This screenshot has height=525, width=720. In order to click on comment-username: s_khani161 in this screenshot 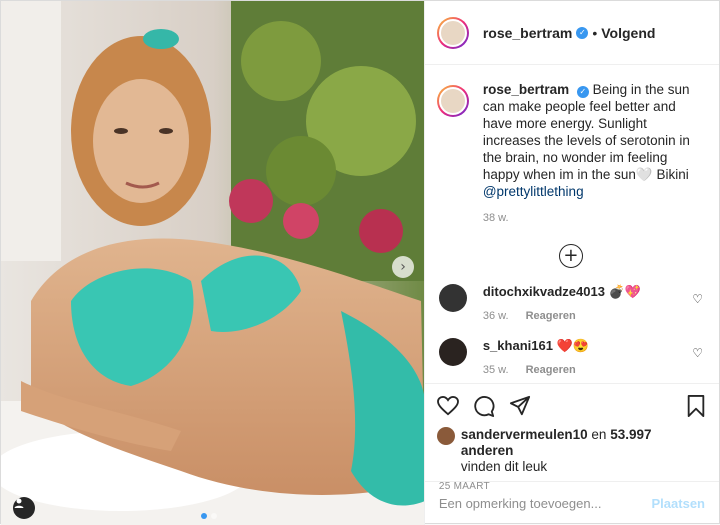, I will do `click(518, 345)`.